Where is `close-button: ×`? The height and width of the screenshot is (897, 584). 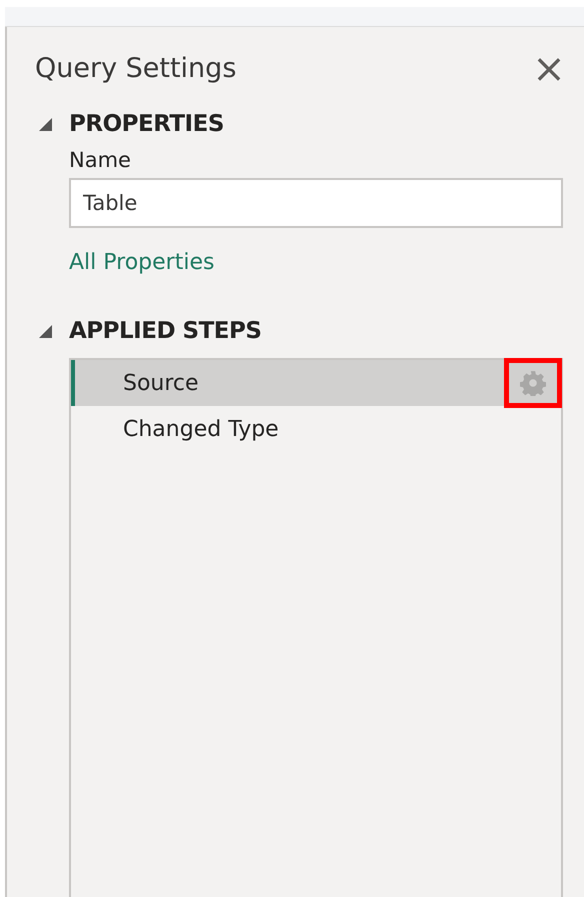
close-button: × is located at coordinates (549, 69).